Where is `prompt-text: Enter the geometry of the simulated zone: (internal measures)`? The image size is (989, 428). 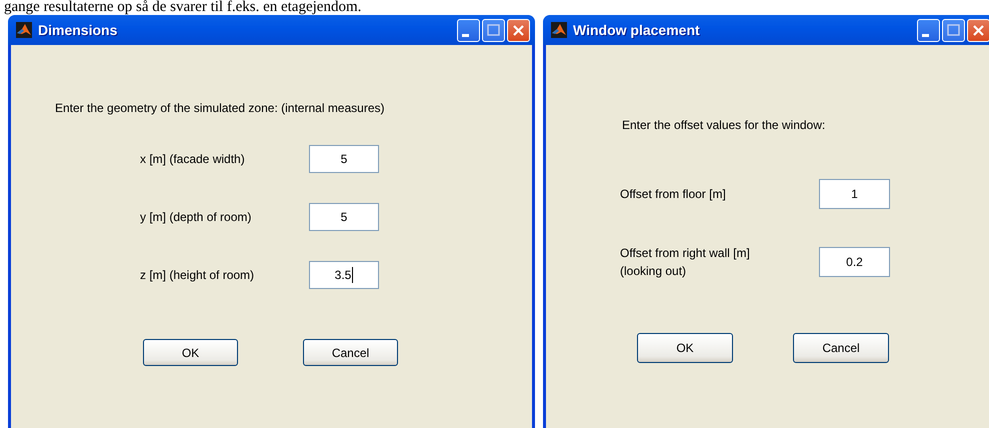 prompt-text: Enter the geometry of the simulated zone: (internal measures) is located at coordinates (220, 108).